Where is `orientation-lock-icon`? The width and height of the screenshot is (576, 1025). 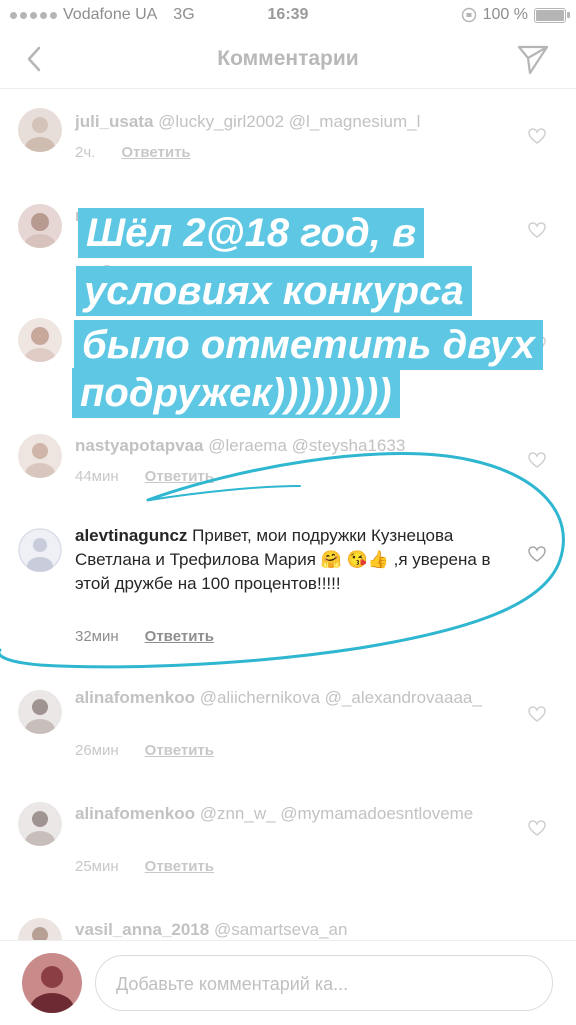 orientation-lock-icon is located at coordinates (468, 15).